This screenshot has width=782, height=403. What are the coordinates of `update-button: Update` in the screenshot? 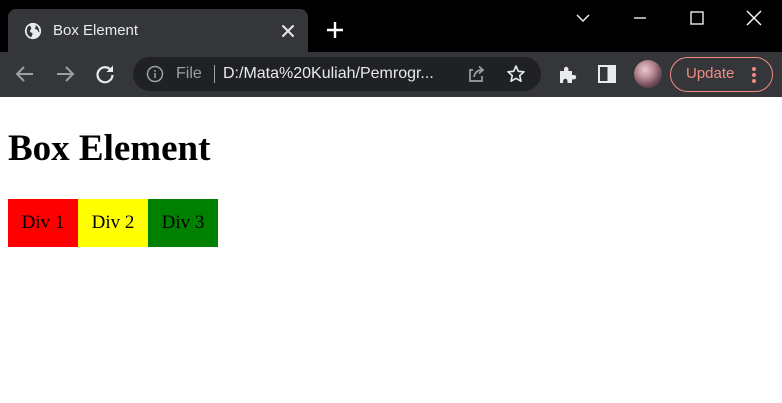 It's located at (721, 74).